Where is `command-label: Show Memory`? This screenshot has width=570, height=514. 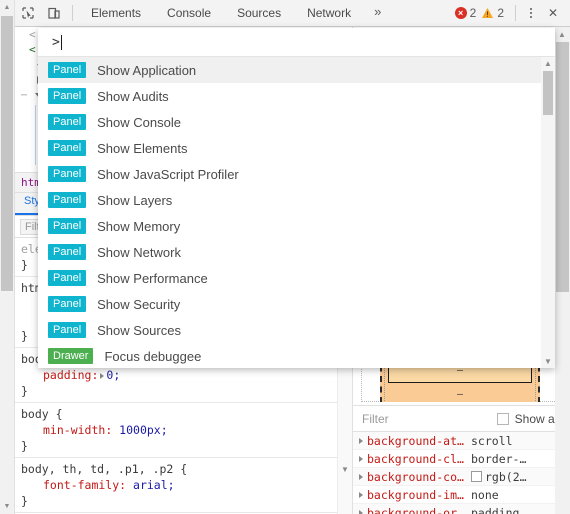 command-label: Show Memory is located at coordinates (139, 226).